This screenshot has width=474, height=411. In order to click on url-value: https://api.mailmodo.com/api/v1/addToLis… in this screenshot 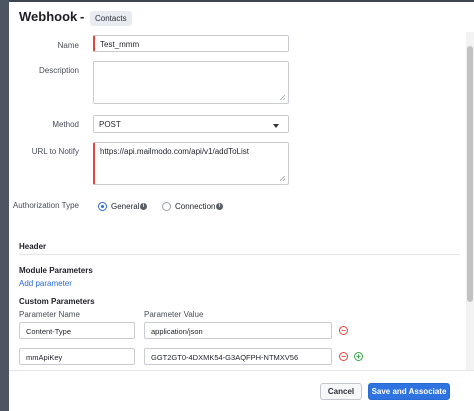, I will do `click(174, 151)`.